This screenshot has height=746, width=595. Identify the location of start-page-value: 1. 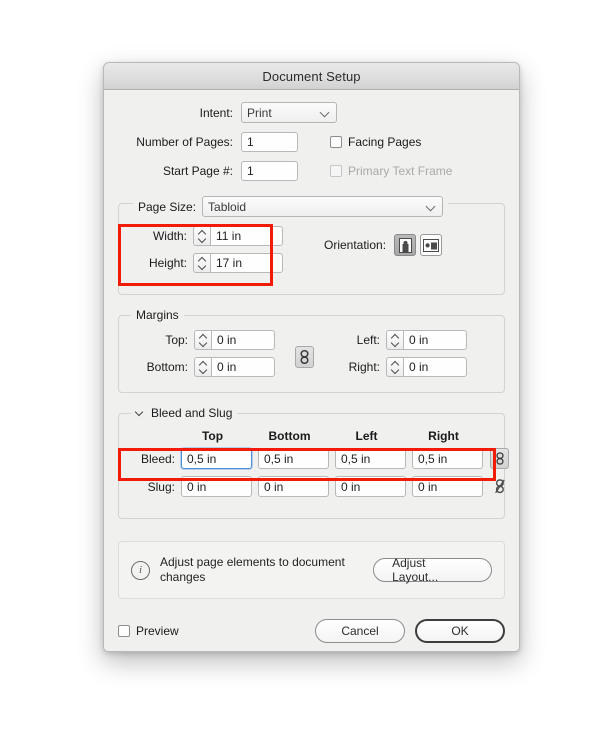
(250, 171).